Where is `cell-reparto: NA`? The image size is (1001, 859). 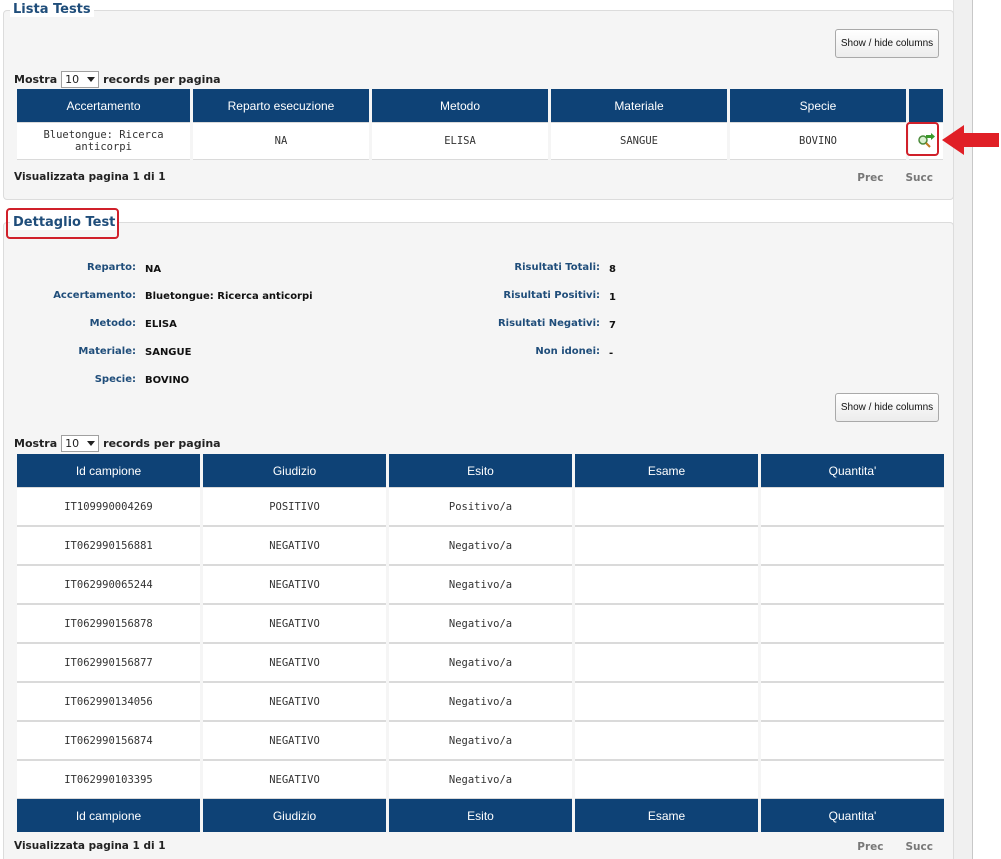 cell-reparto: NA is located at coordinates (281, 141).